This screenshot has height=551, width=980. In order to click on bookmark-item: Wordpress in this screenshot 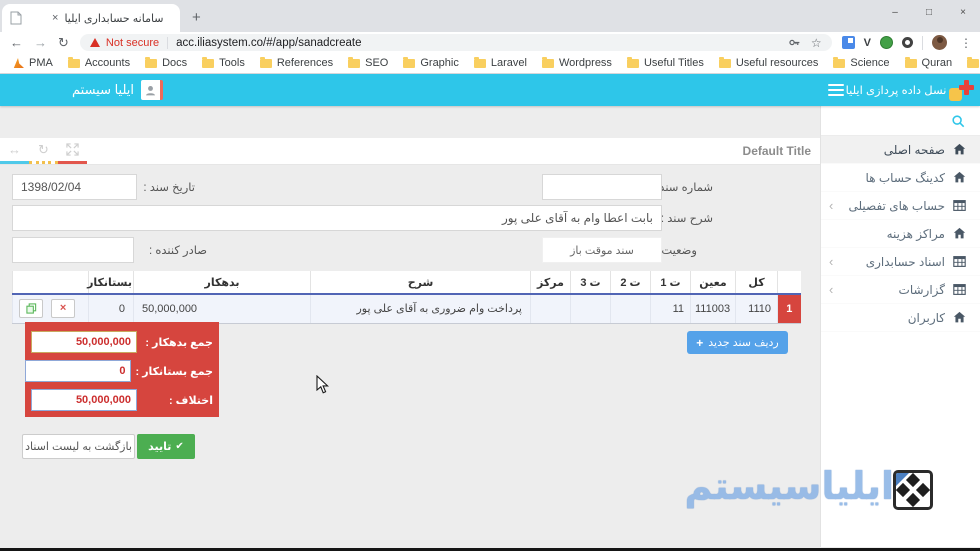, I will do `click(576, 62)`.